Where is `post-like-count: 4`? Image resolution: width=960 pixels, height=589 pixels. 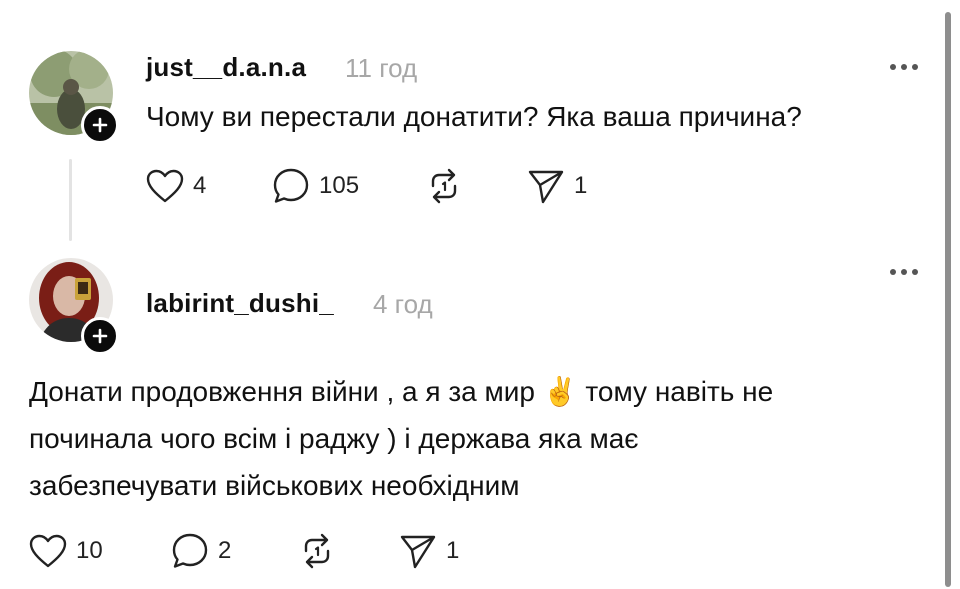 post-like-count: 4 is located at coordinates (200, 185).